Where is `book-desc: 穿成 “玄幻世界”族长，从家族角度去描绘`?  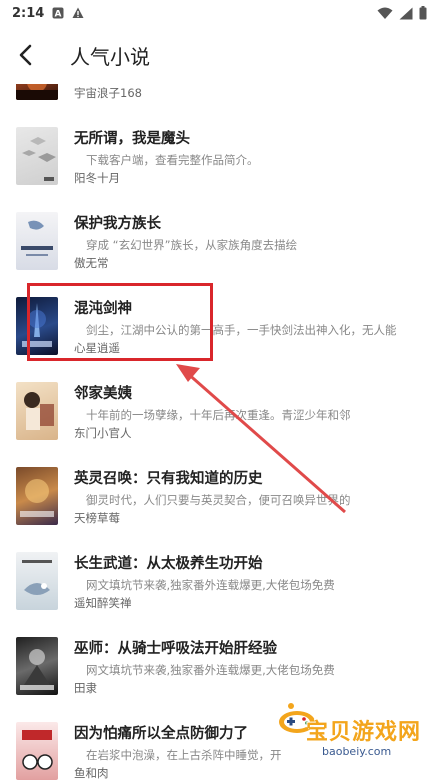
book-desc: 穿成 “玄幻世界”族长，从家族角度去描绘 is located at coordinates (192, 245).